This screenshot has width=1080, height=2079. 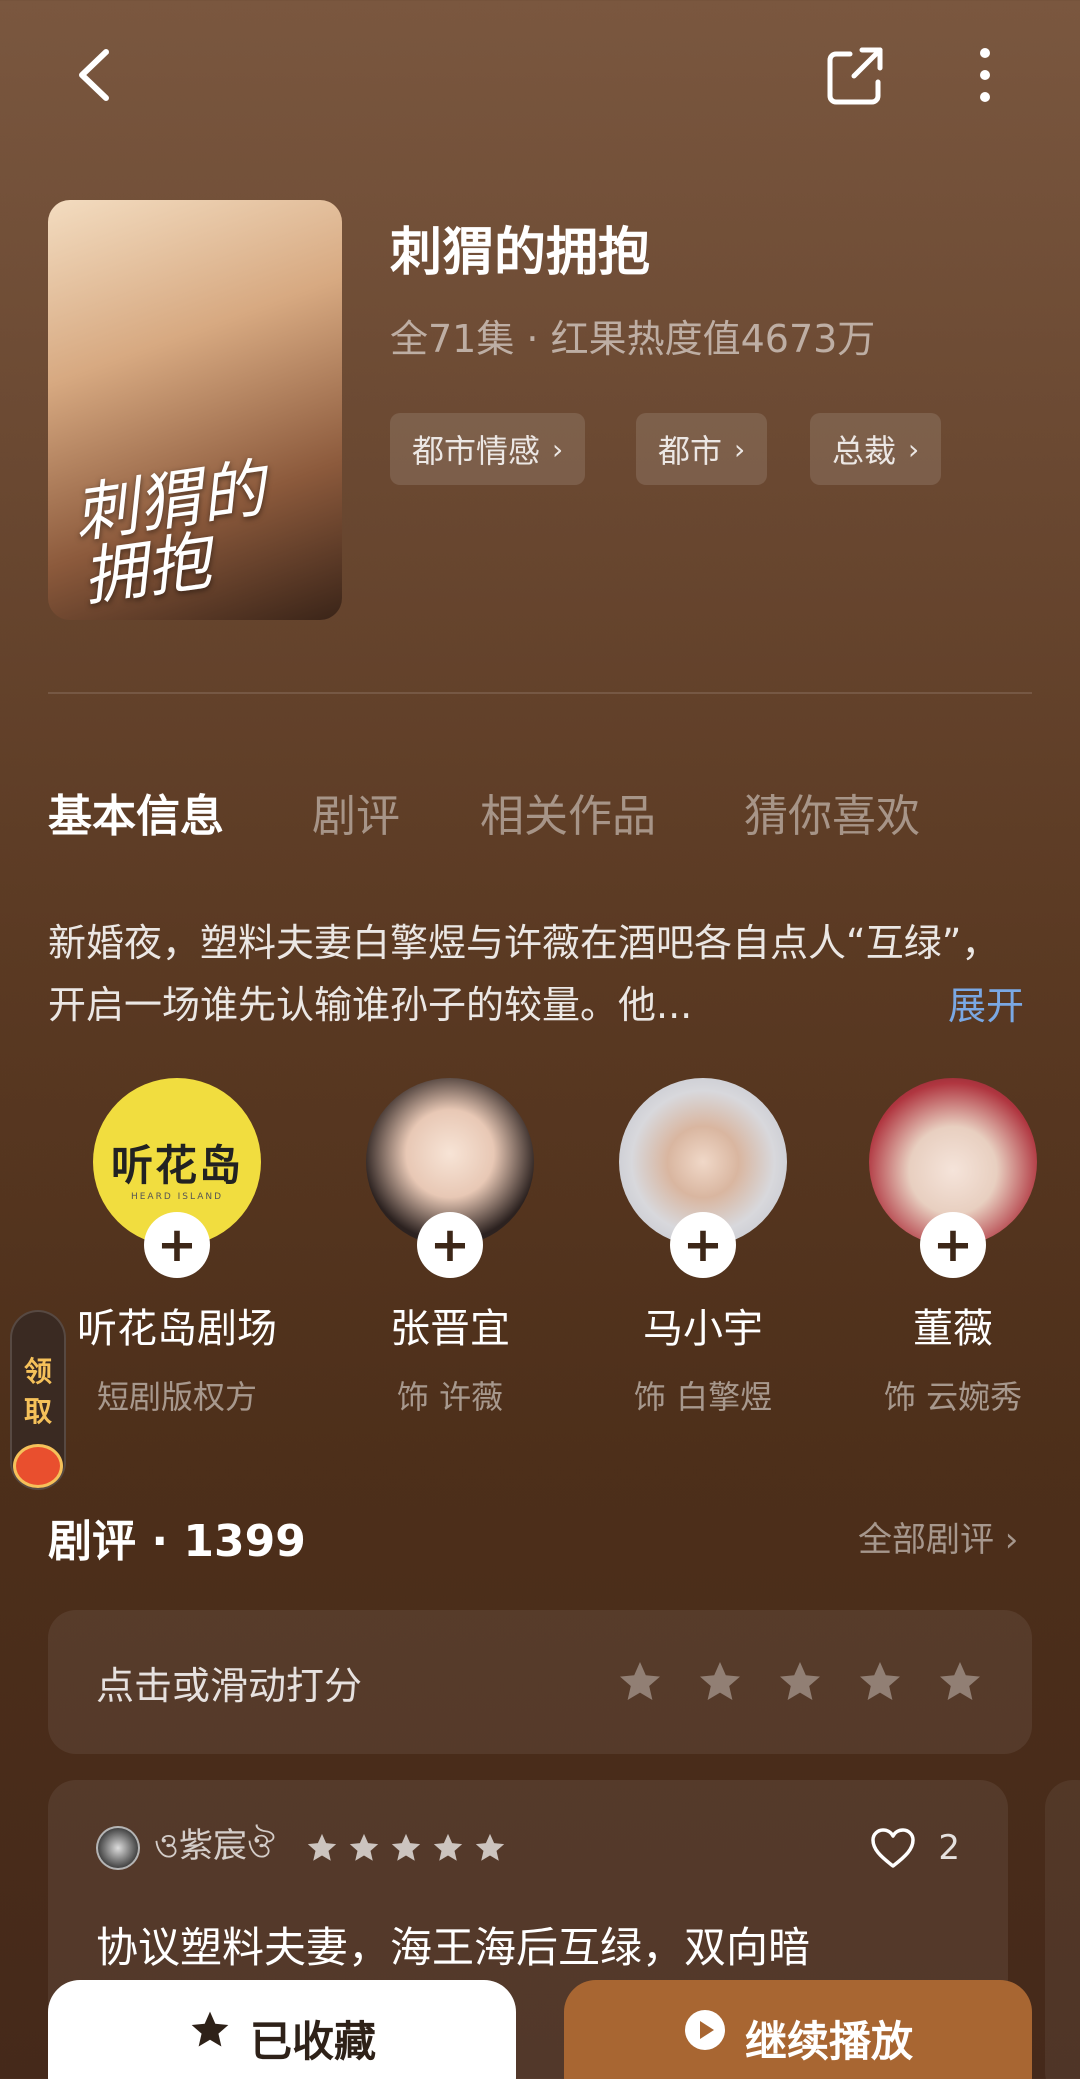 I want to click on like-count: 2, so click(x=949, y=1847).